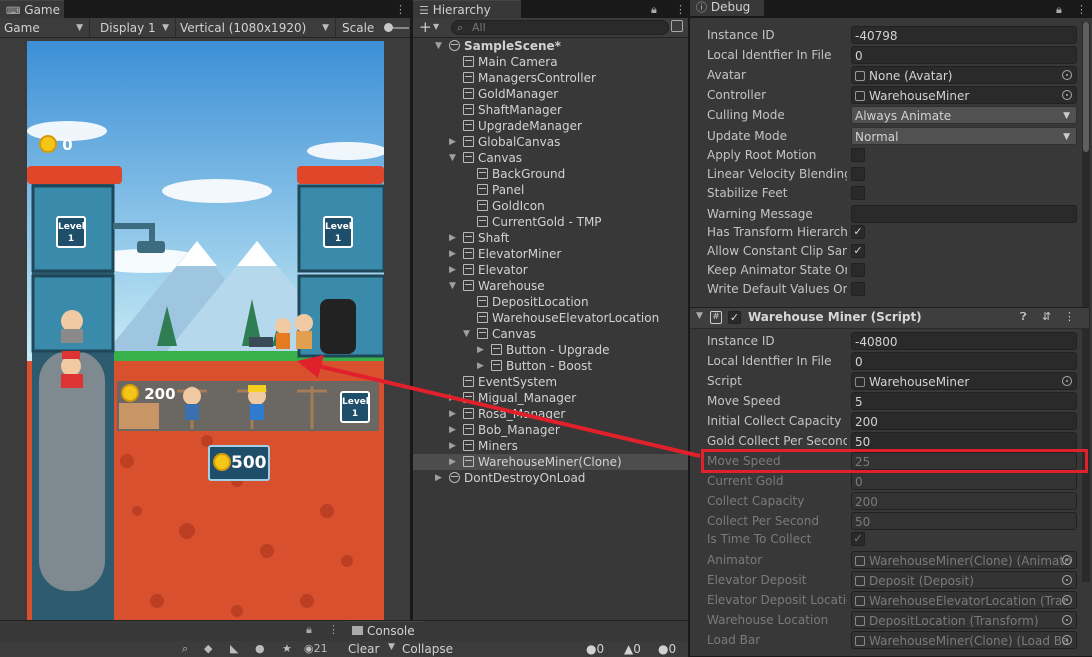  What do you see at coordinates (964, 361) in the screenshot?
I see `field-value: 0` at bounding box center [964, 361].